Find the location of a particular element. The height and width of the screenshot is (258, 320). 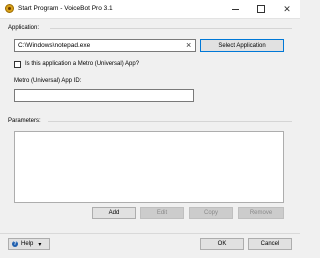

maximize-button is located at coordinates (261, 9).